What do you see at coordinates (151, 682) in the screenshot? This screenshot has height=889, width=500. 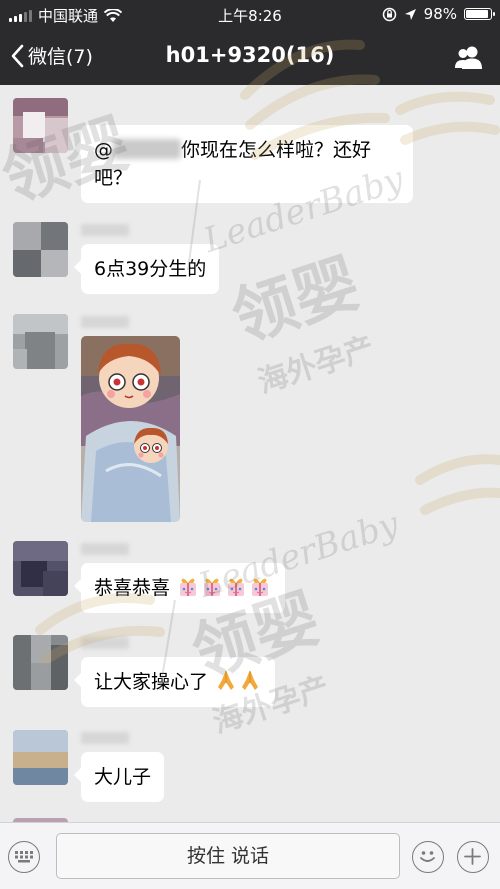 I see `message-text: 让大家操心了` at bounding box center [151, 682].